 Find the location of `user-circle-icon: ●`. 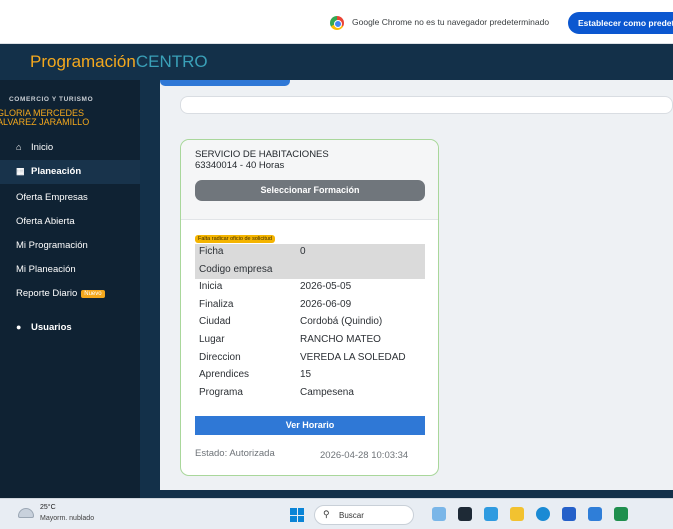

user-circle-icon: ● is located at coordinates (19, 327).